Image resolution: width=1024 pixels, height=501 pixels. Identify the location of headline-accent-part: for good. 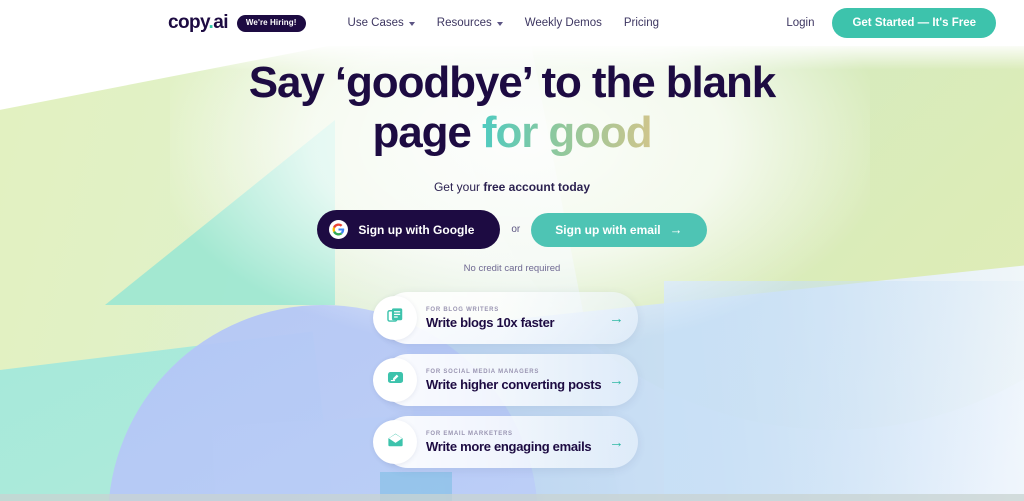
(567, 133).